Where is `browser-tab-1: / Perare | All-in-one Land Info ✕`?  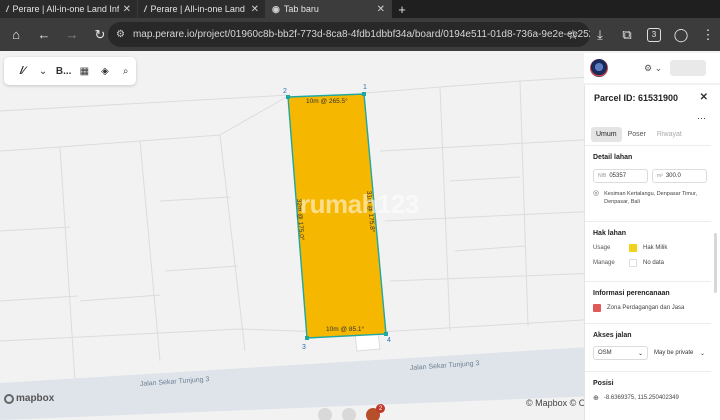 browser-tab-1: / Perare | All-in-one Land Info ✕ is located at coordinates (69, 9).